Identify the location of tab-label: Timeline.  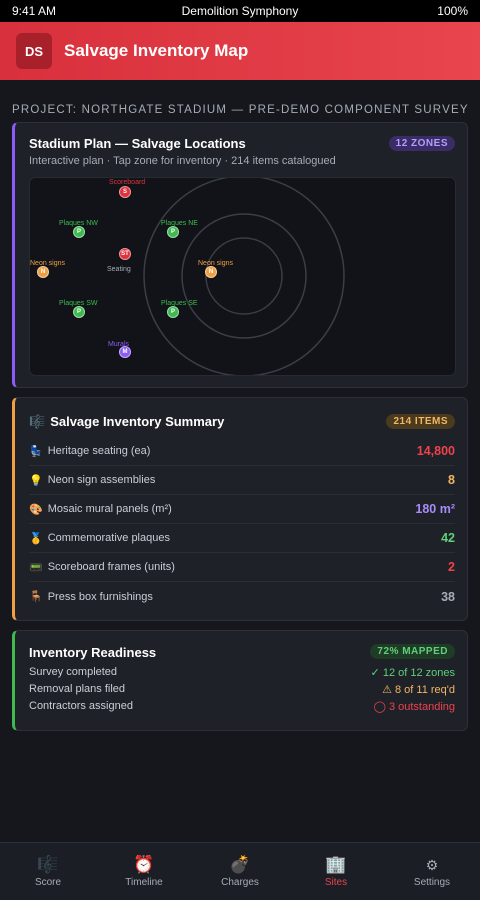
(144, 882).